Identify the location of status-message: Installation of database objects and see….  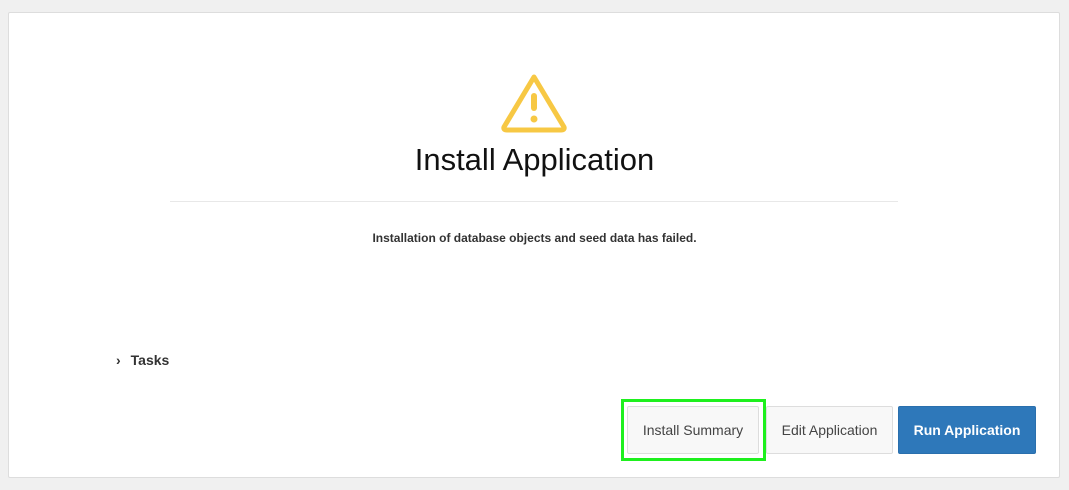
(534, 238).